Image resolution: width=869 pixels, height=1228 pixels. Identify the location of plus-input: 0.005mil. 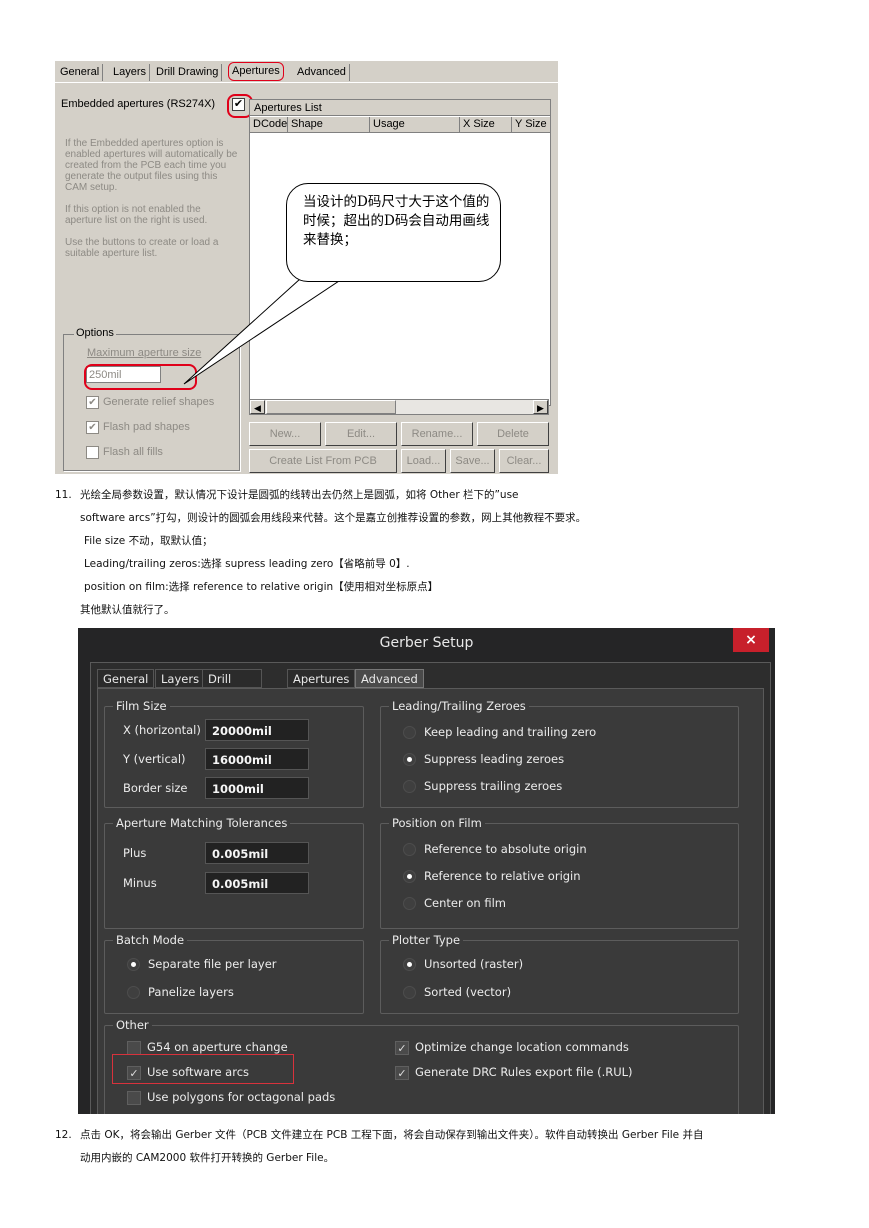
(257, 853).